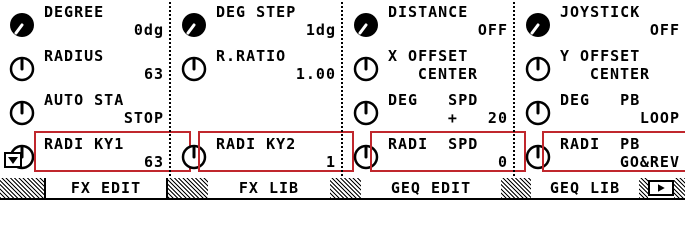 The image size is (685, 240). What do you see at coordinates (659, 118) in the screenshot?
I see `param-value: LOOP` at bounding box center [659, 118].